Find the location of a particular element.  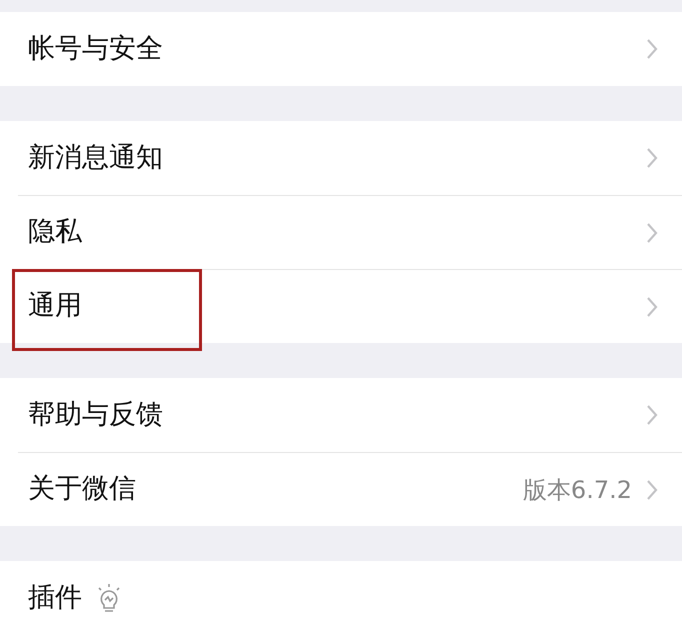

settings-row: 关于微信 版本6.7.2 is located at coordinates (341, 489).